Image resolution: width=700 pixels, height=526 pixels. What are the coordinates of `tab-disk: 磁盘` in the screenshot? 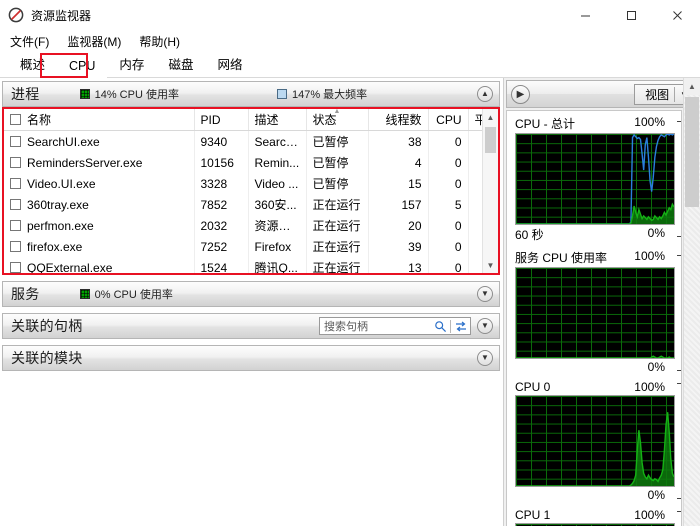 It's located at (180, 63).